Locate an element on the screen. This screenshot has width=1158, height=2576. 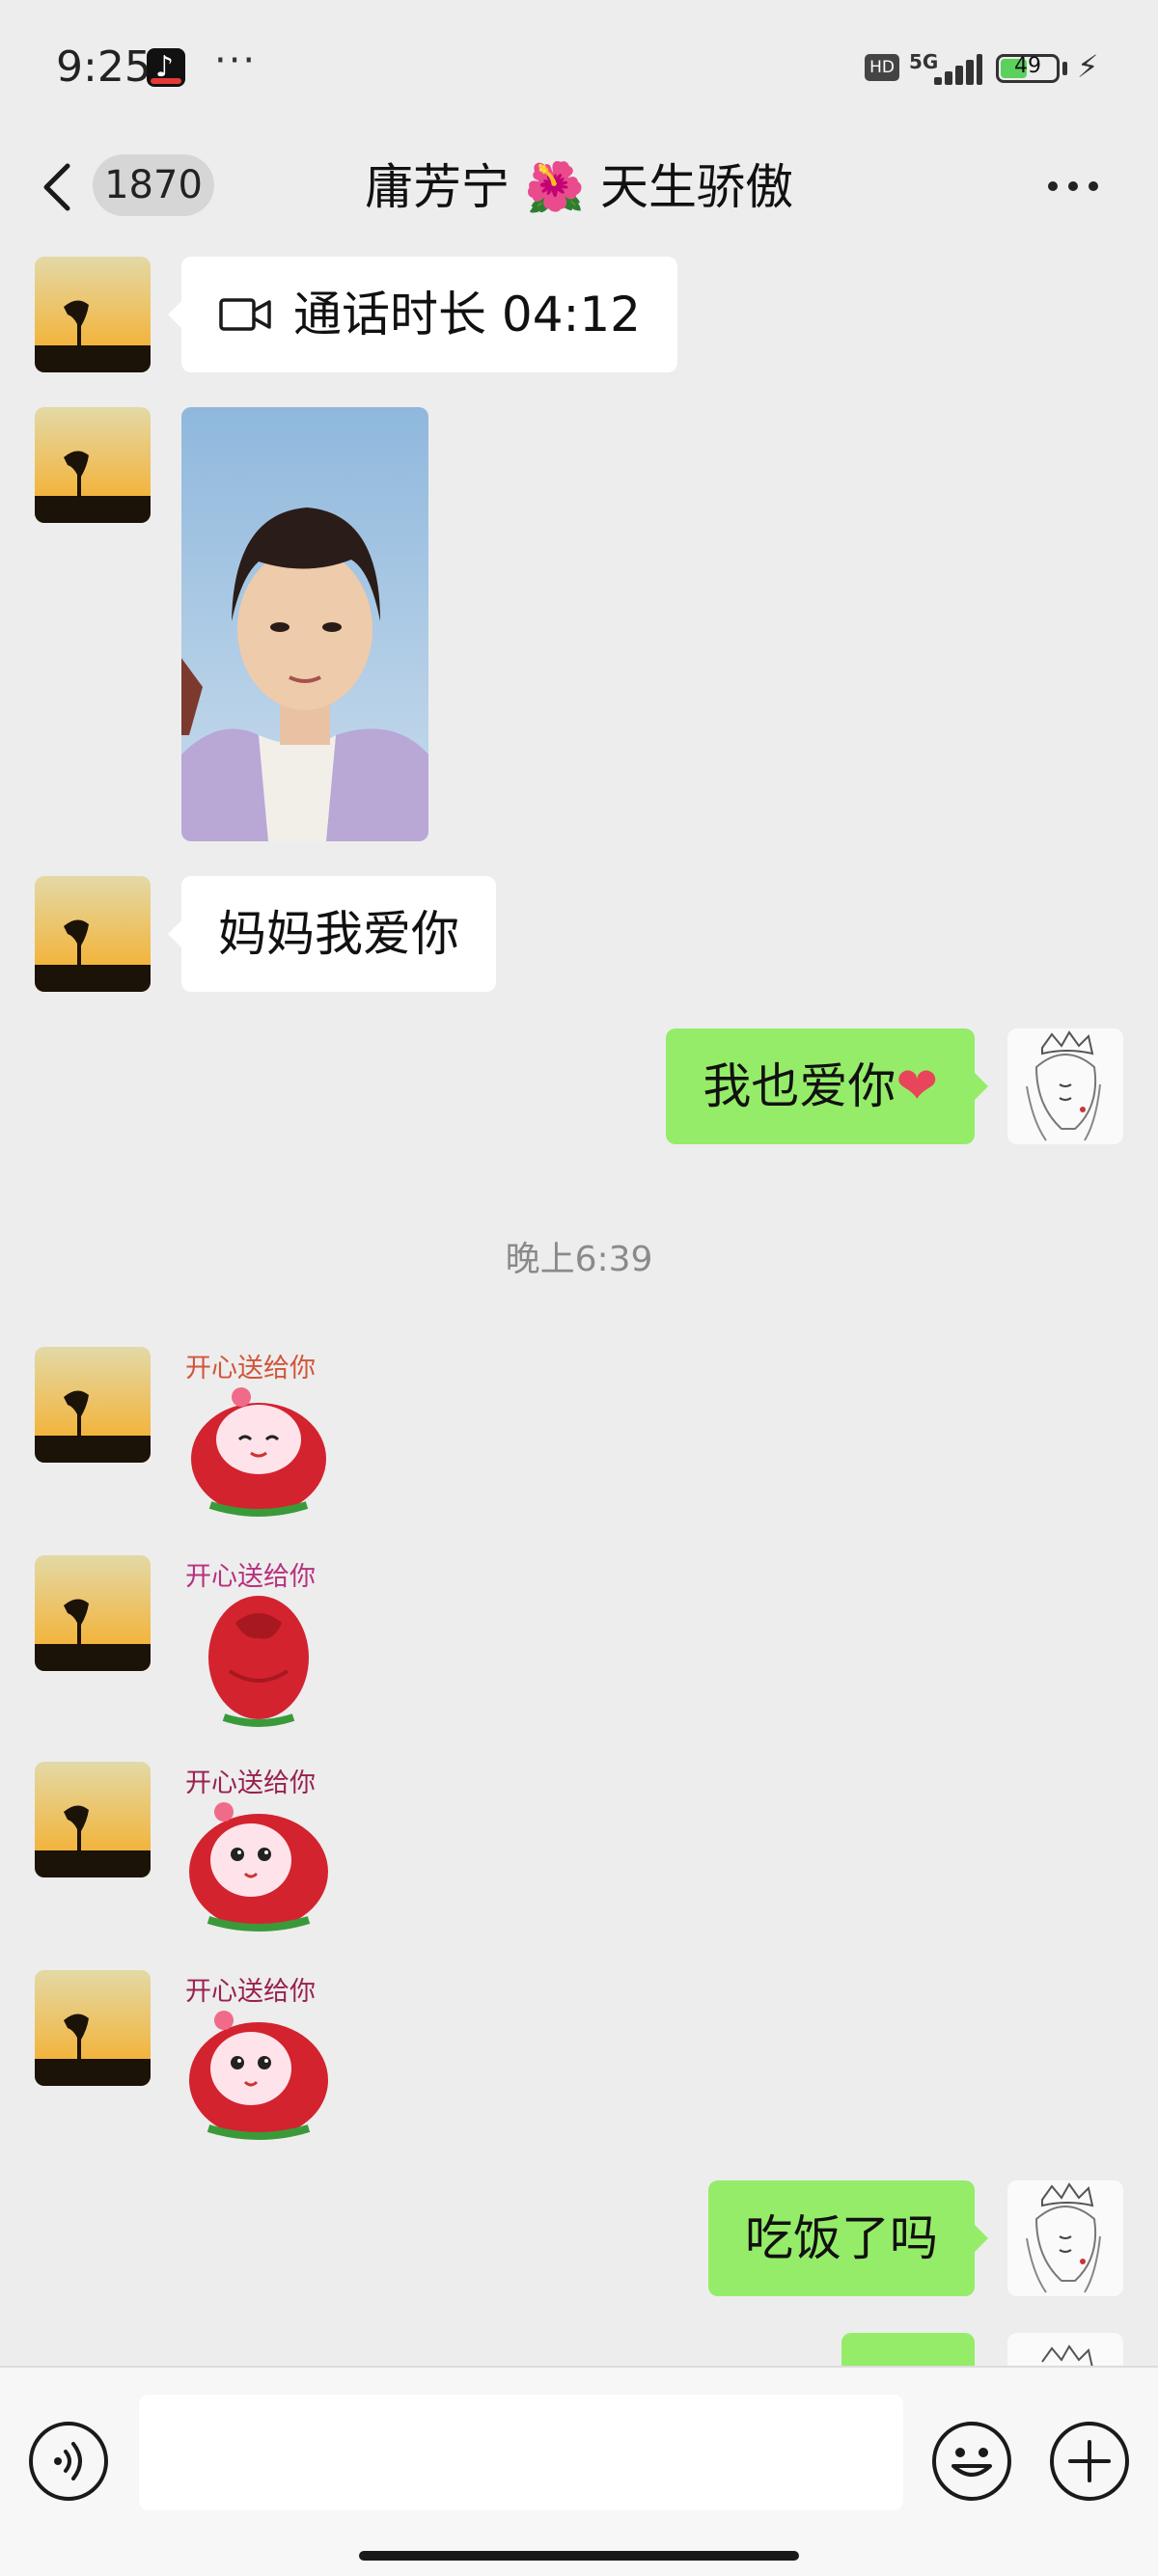
chat-header: 1870 庸芳宁 🌺 天生骄傲 is located at coordinates (579, 188).